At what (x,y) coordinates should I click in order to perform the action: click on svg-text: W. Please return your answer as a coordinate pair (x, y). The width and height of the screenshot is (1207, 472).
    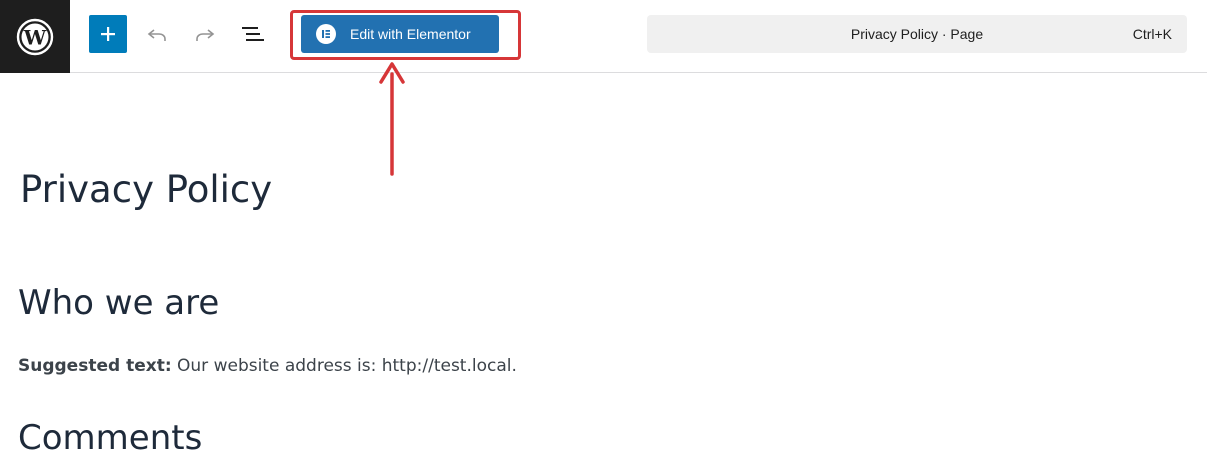
    Looking at the image, I should click on (35, 37).